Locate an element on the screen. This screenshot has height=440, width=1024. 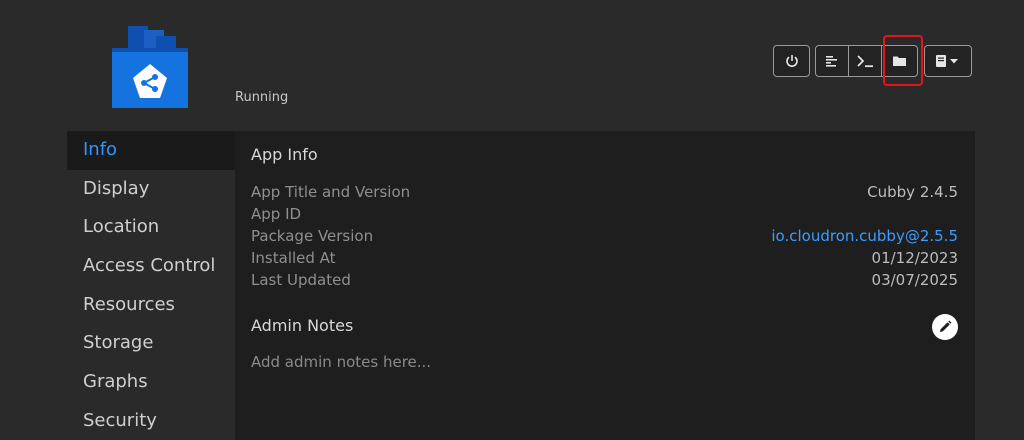
power-icon is located at coordinates (791, 61).